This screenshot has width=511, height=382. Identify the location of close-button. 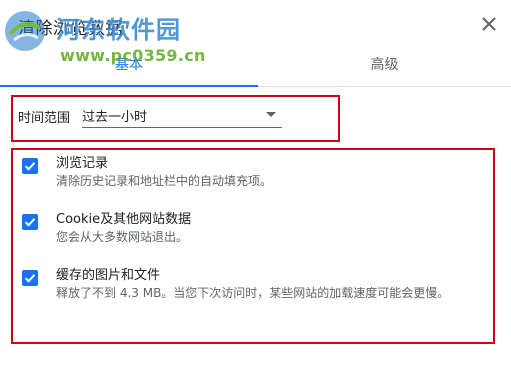
(489, 24).